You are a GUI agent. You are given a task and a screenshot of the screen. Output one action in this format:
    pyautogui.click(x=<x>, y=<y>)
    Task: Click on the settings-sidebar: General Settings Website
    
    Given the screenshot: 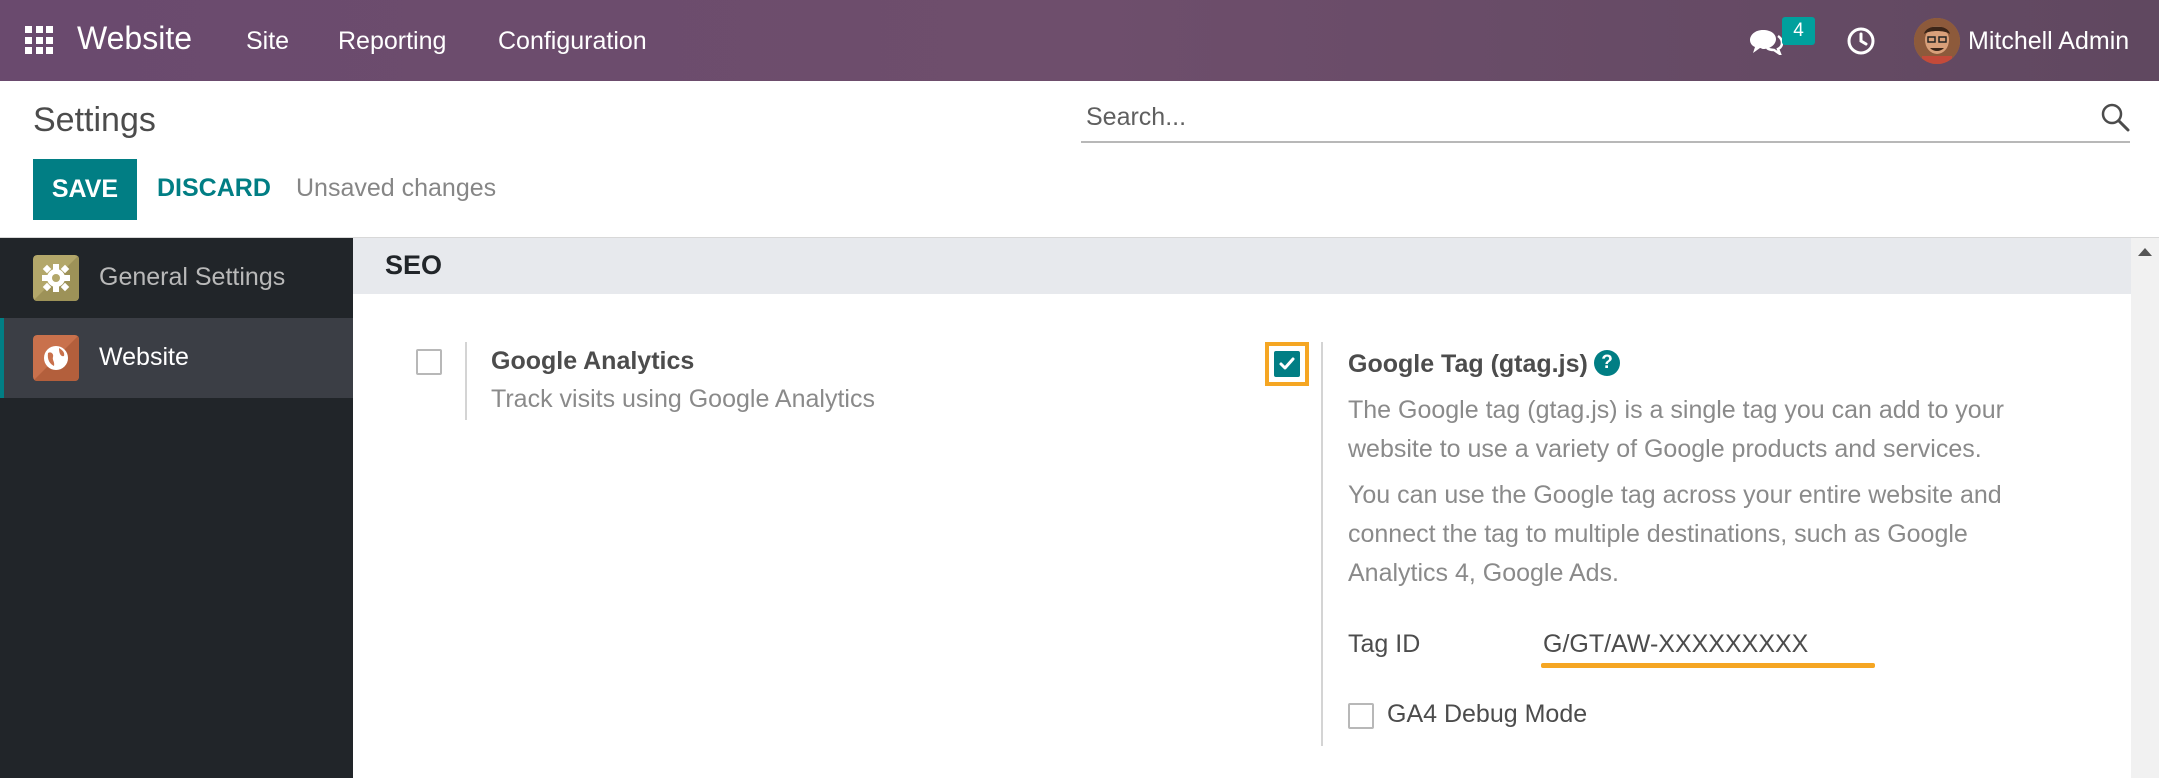 What is the action you would take?
    pyautogui.click(x=176, y=508)
    